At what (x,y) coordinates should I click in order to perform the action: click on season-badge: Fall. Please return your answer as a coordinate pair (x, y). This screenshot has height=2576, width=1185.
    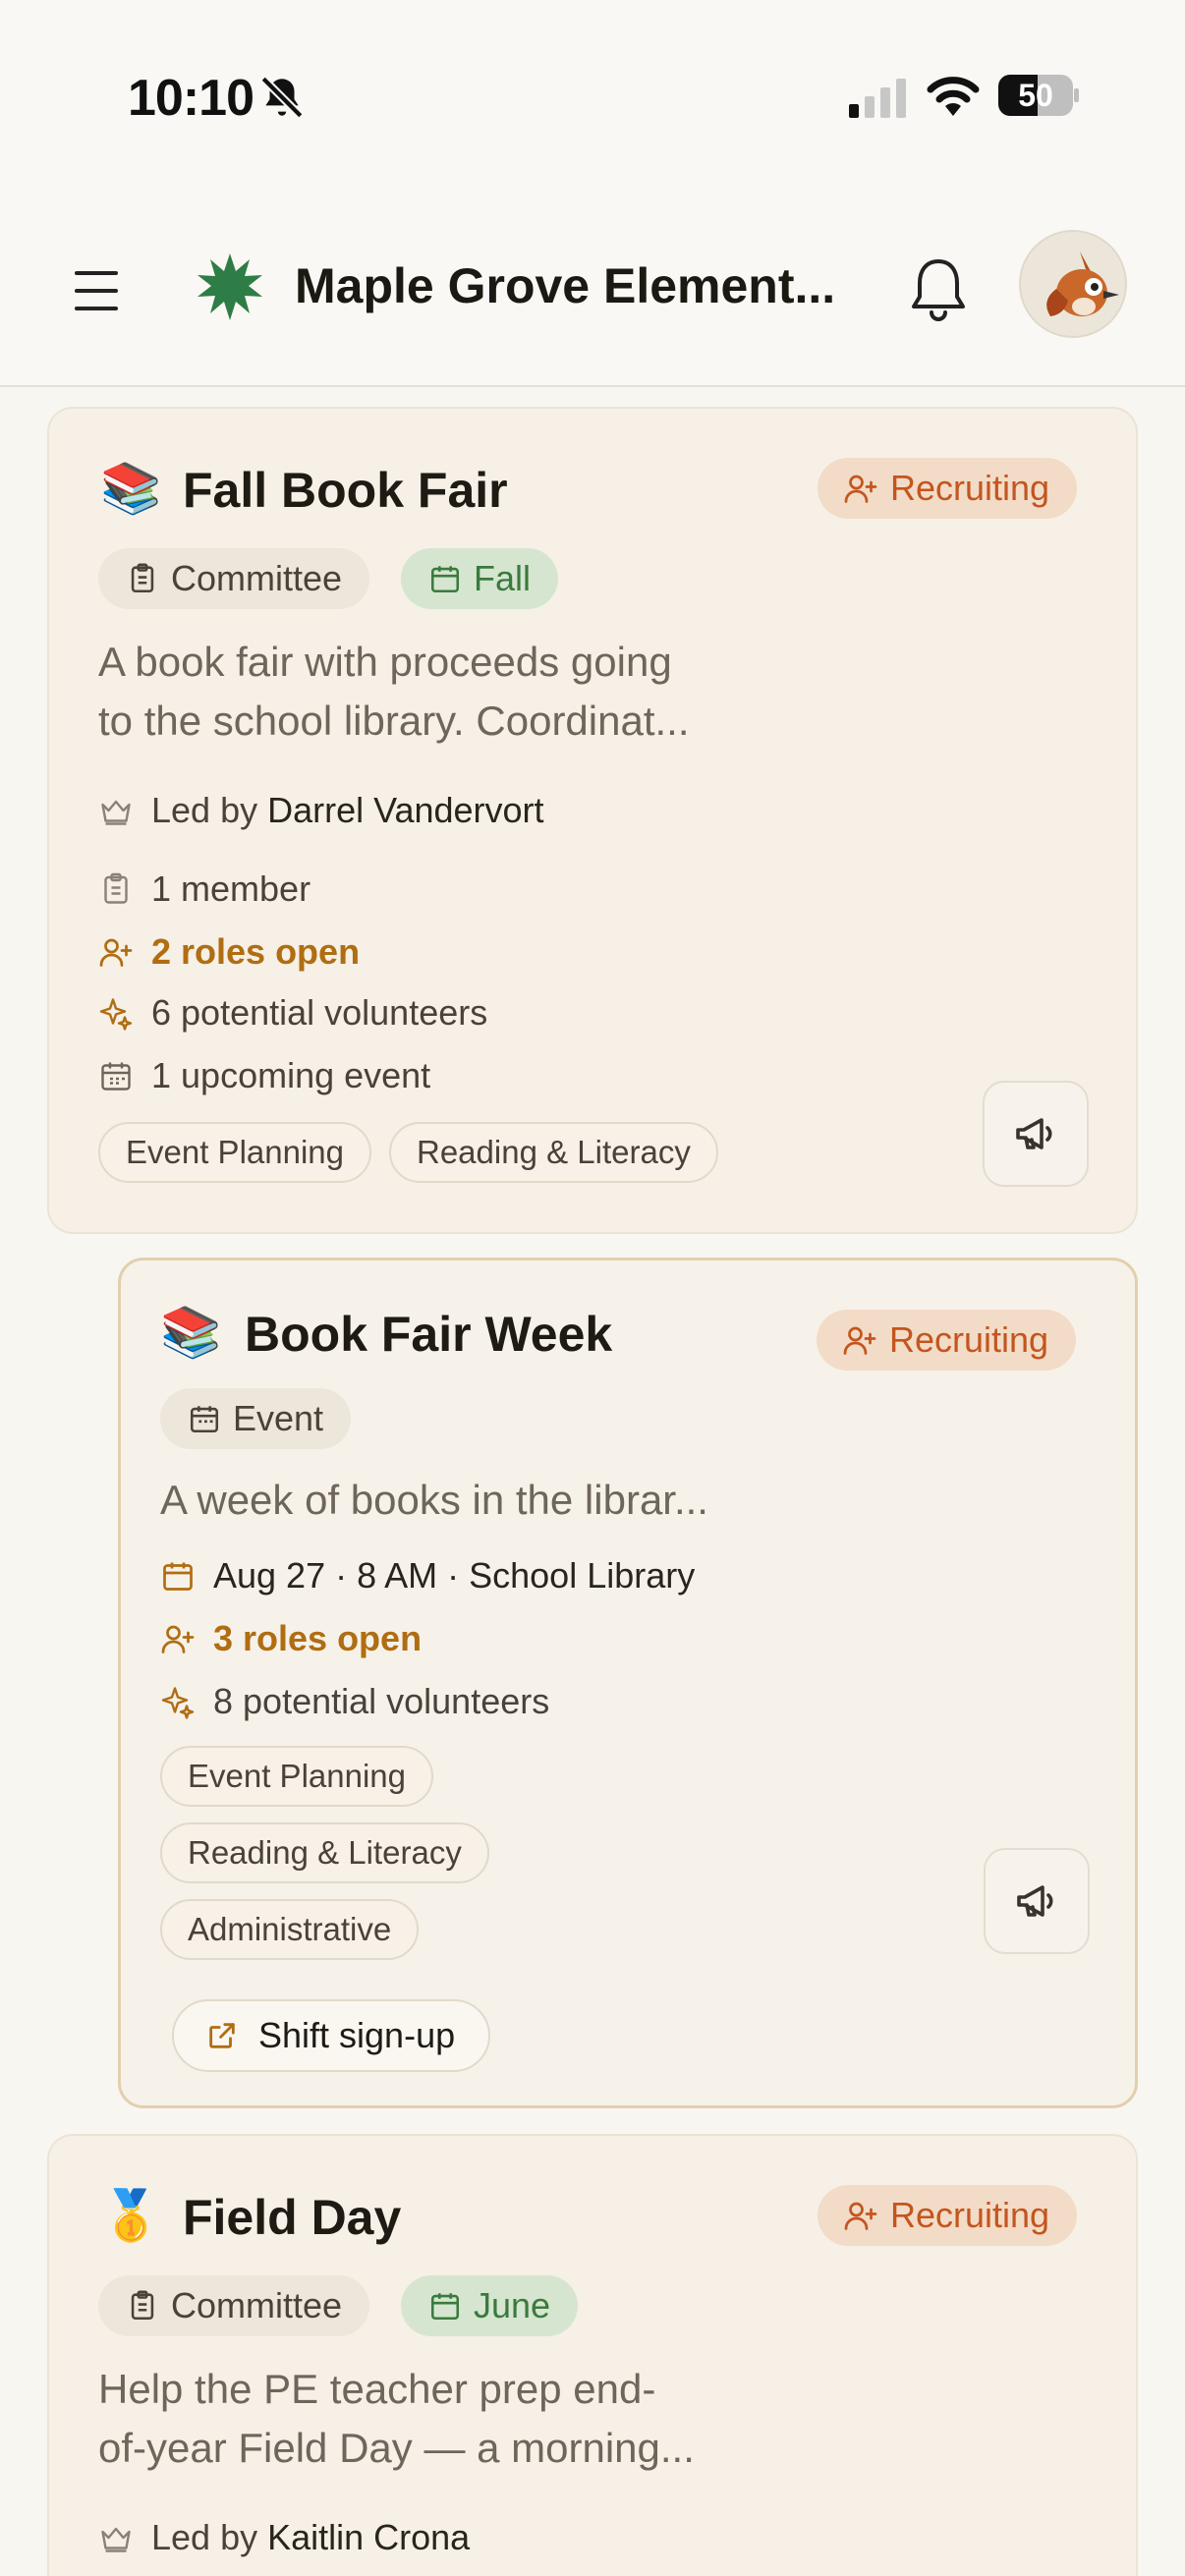
    Looking at the image, I should click on (480, 578).